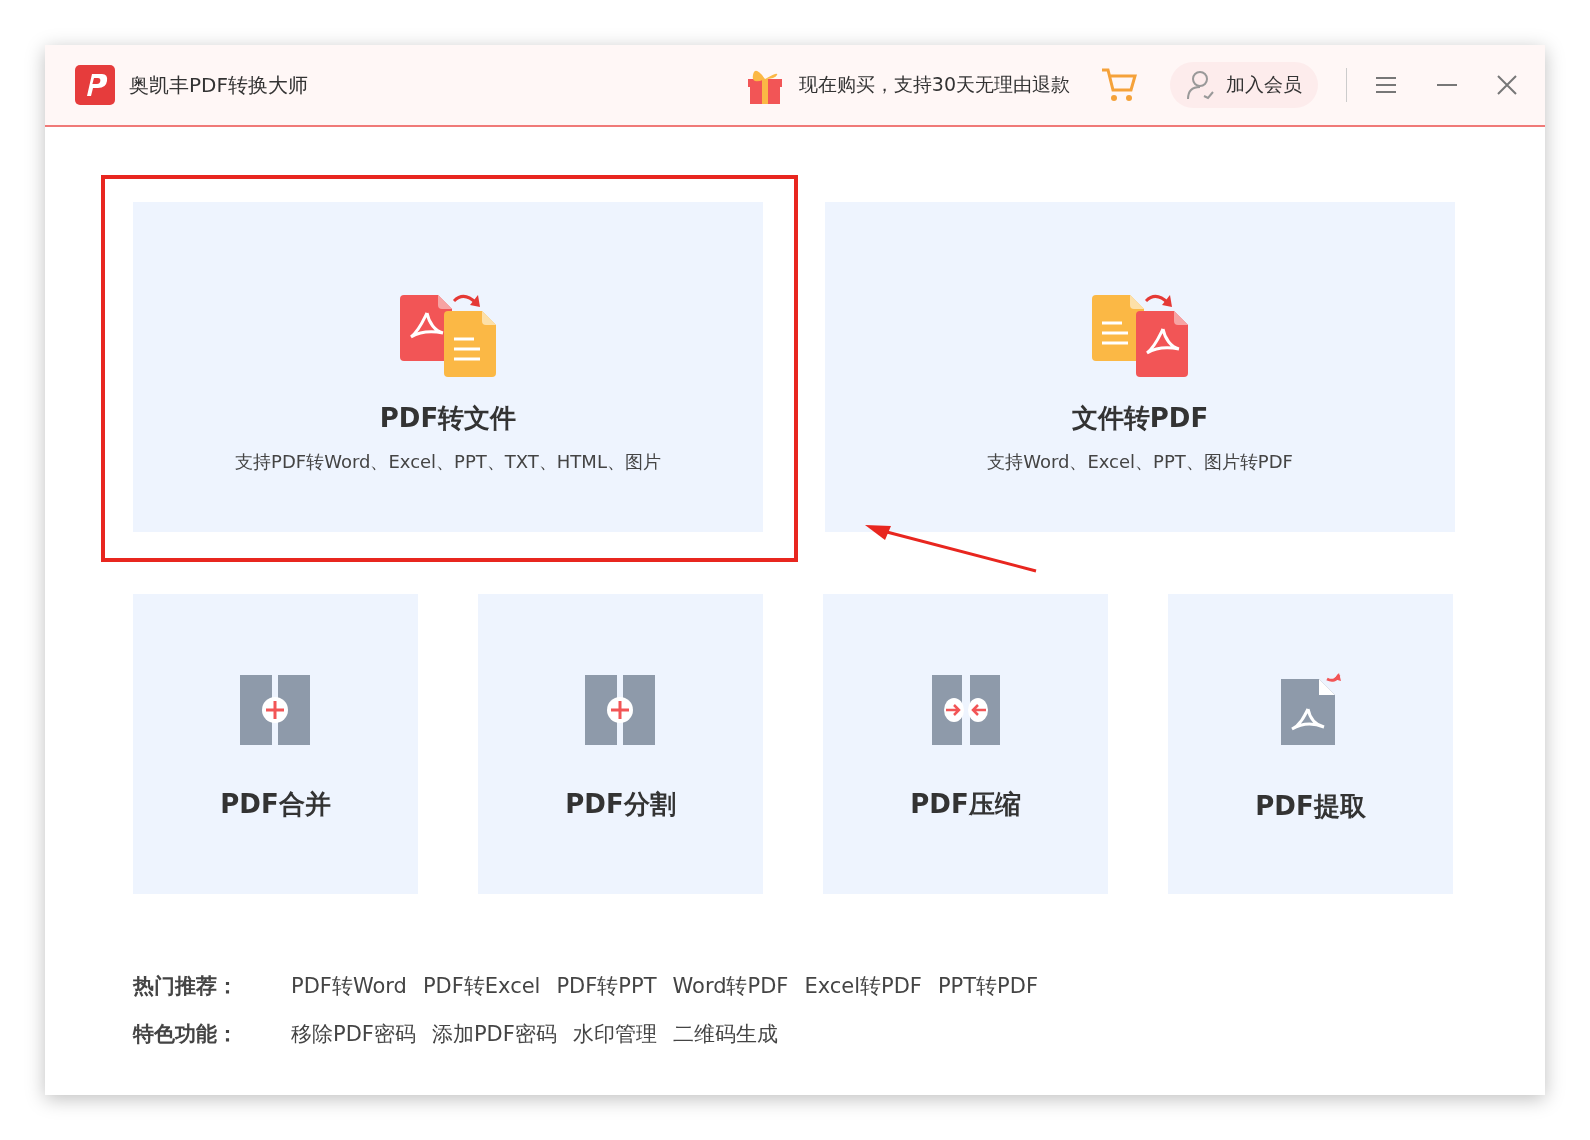 The image size is (1590, 1140). What do you see at coordinates (1140, 461) in the screenshot?
I see `card-subtitle: 支持Word、Excel、PPT、图片转PDF` at bounding box center [1140, 461].